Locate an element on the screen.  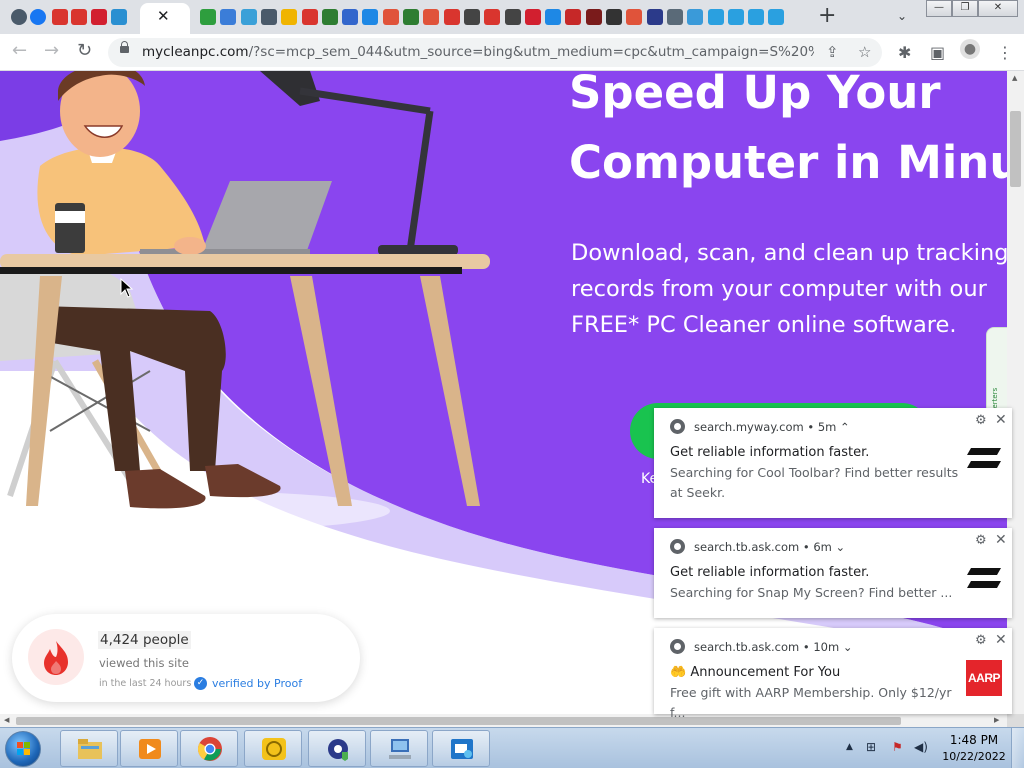
scroll-right-icon: ▶ is located at coordinates (996, 720).